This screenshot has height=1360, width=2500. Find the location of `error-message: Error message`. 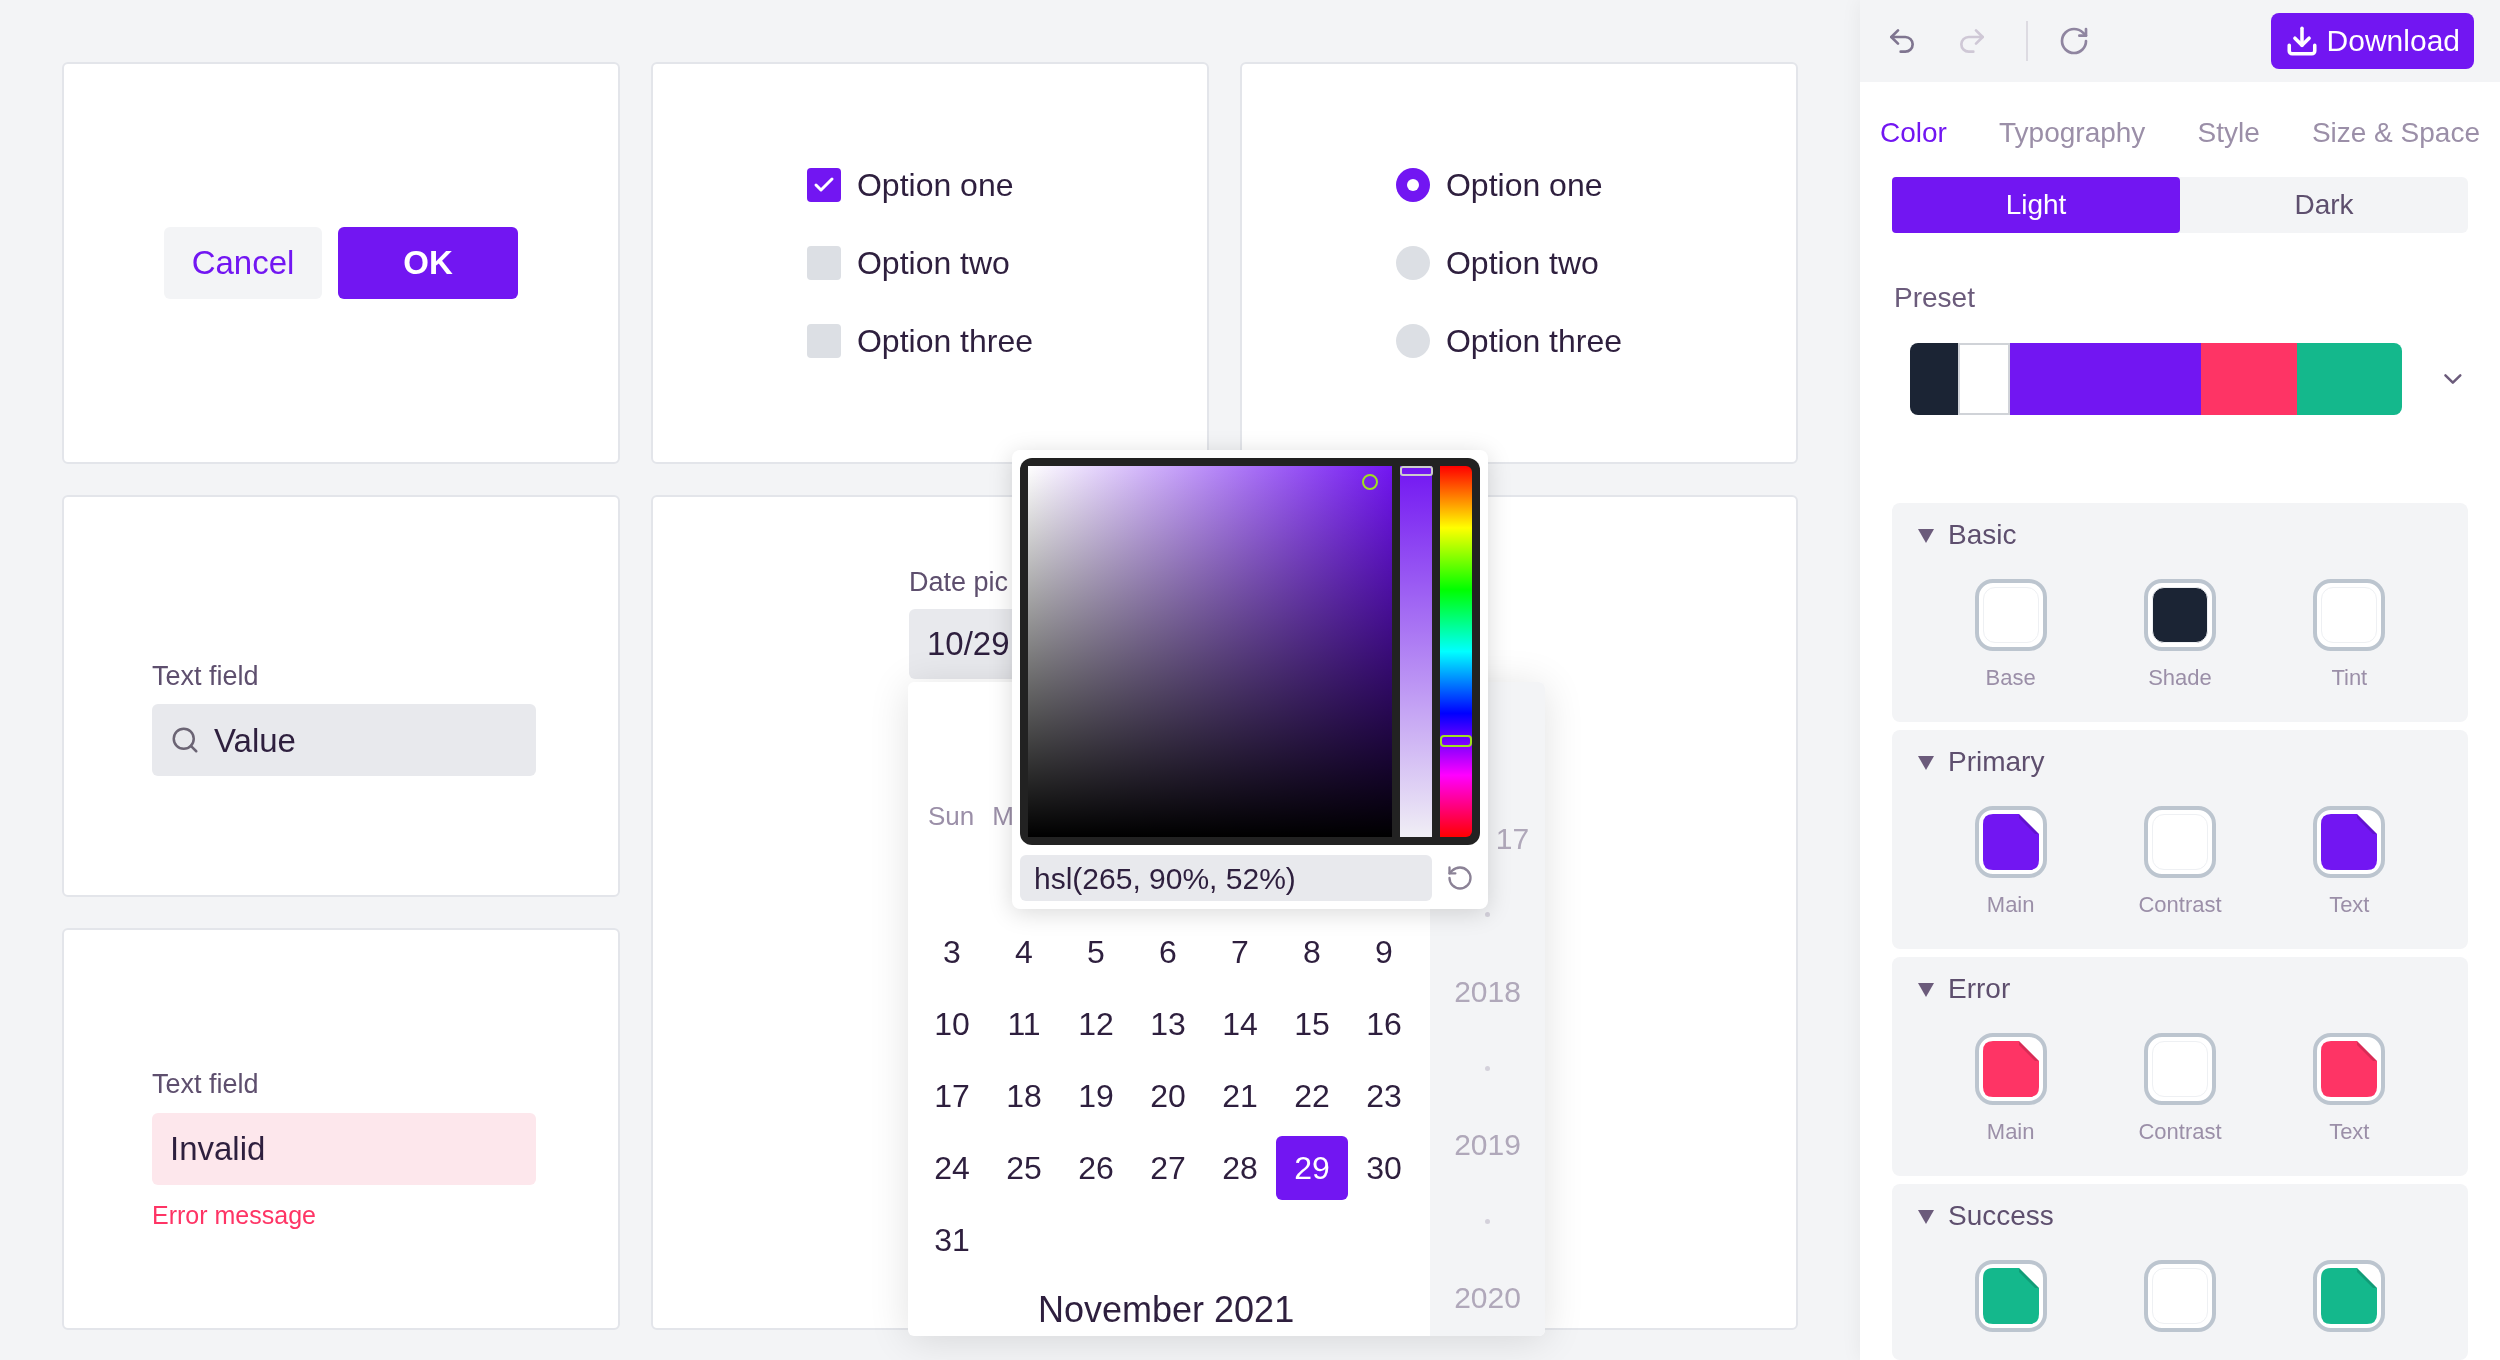

error-message: Error message is located at coordinates (234, 1215).